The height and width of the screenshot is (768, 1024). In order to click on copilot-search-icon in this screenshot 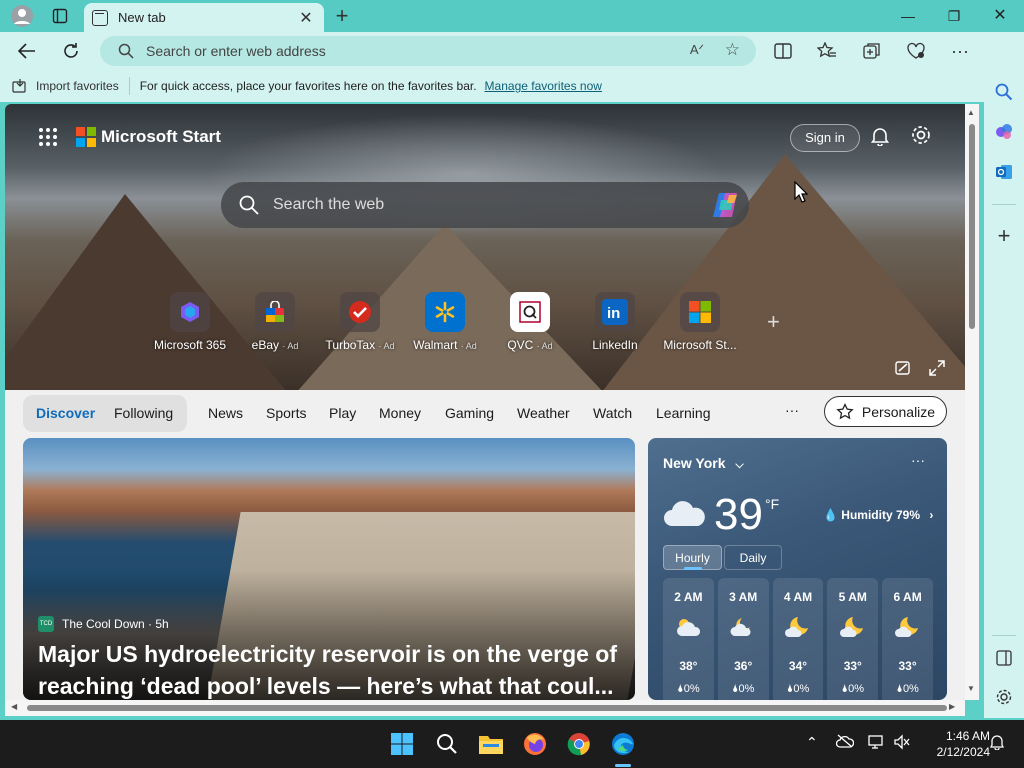, I will do `click(726, 205)`.